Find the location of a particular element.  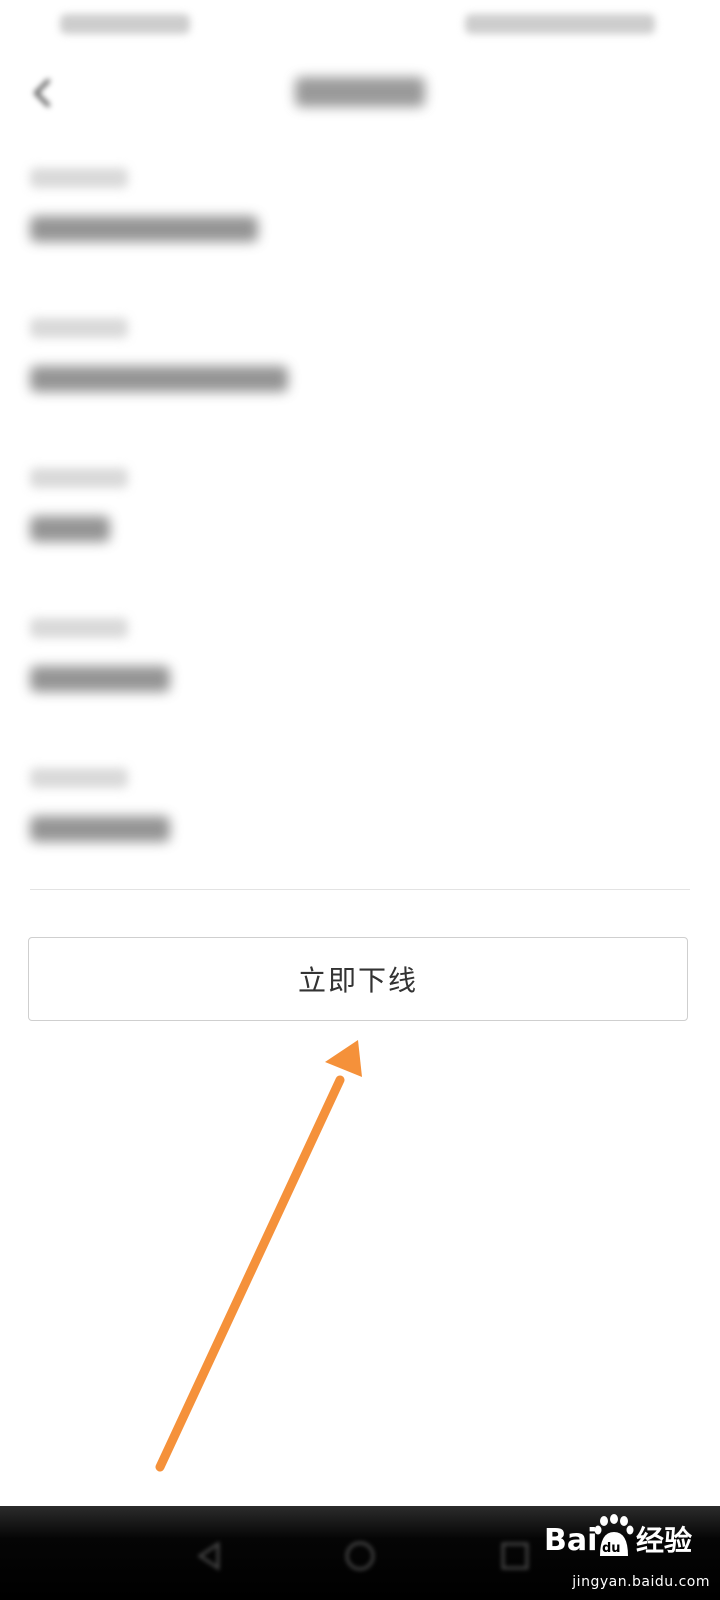

svg-text: 经验 is located at coordinates (664, 1540).